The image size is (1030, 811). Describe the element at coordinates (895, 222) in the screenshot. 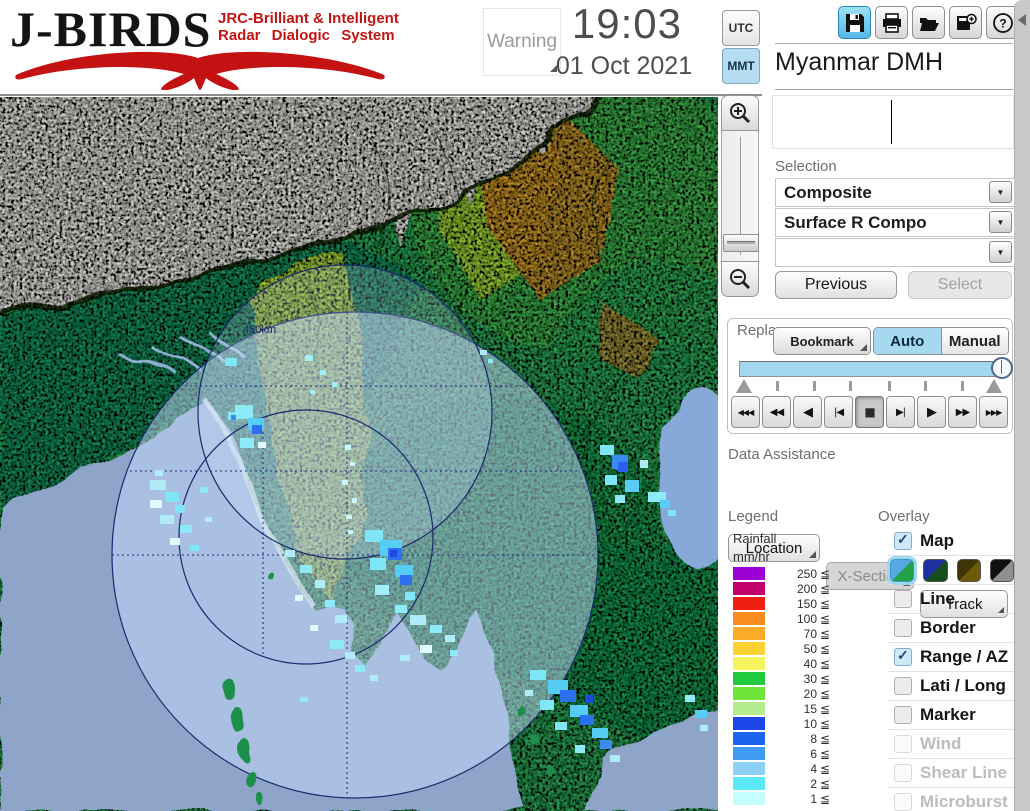

I see `product-dropdown: Surface R Compo ▼` at that location.